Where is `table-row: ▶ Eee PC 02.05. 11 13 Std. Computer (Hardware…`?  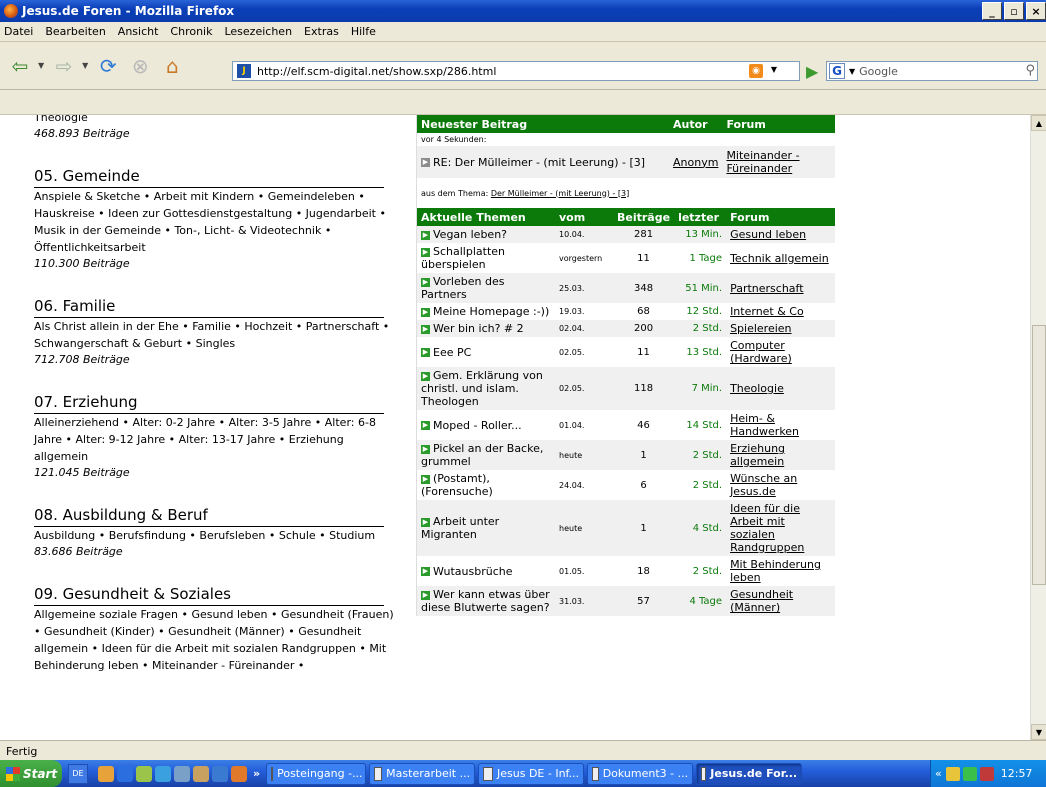 table-row: ▶ Eee PC 02.05. 11 13 Std. Computer (Hardware… is located at coordinates (626, 352).